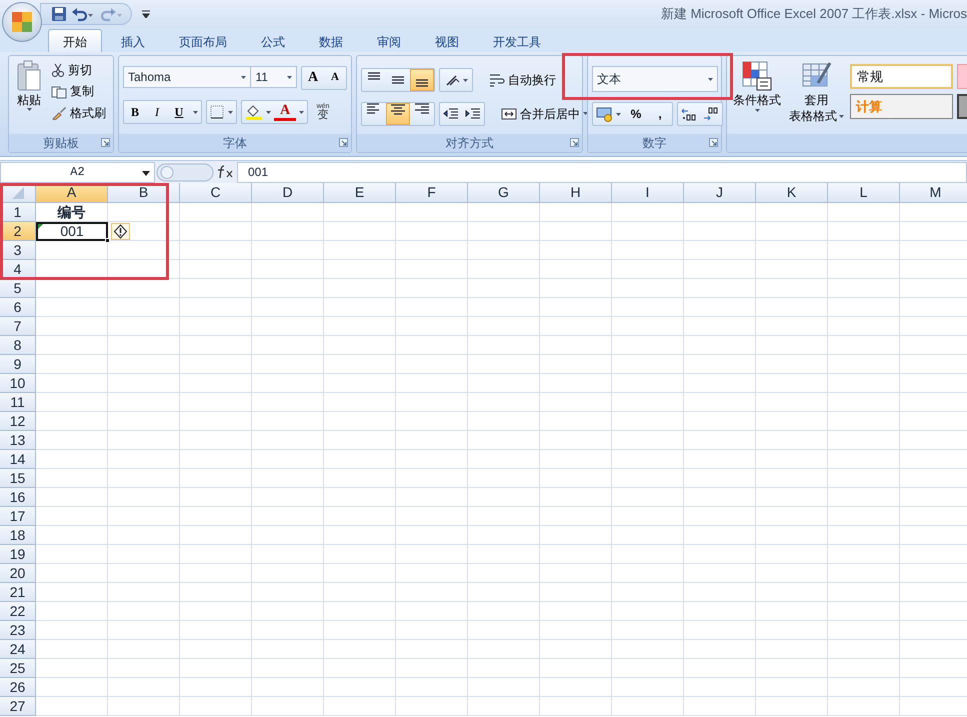 The height and width of the screenshot is (717, 967). What do you see at coordinates (18, 383) in the screenshot?
I see `row-header: 10` at bounding box center [18, 383].